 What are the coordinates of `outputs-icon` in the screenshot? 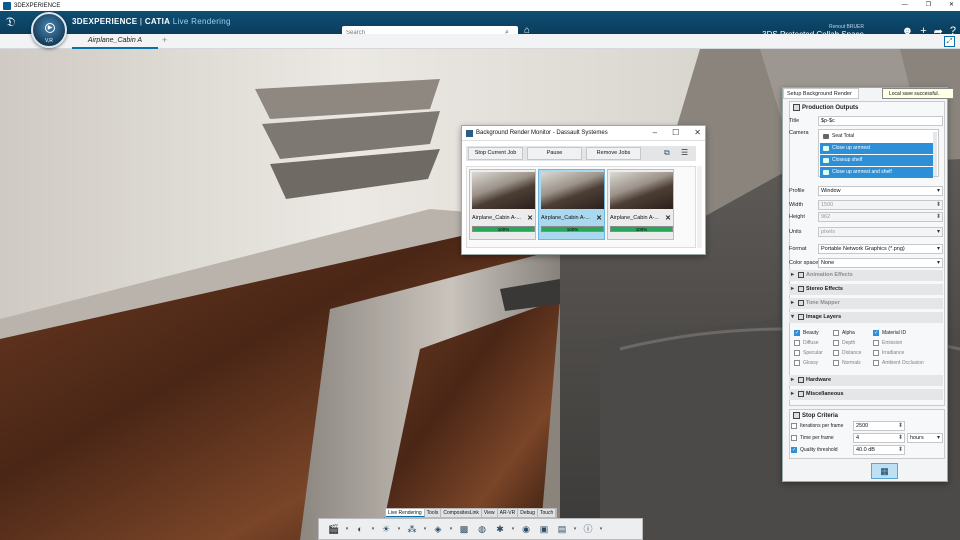 It's located at (796, 107).